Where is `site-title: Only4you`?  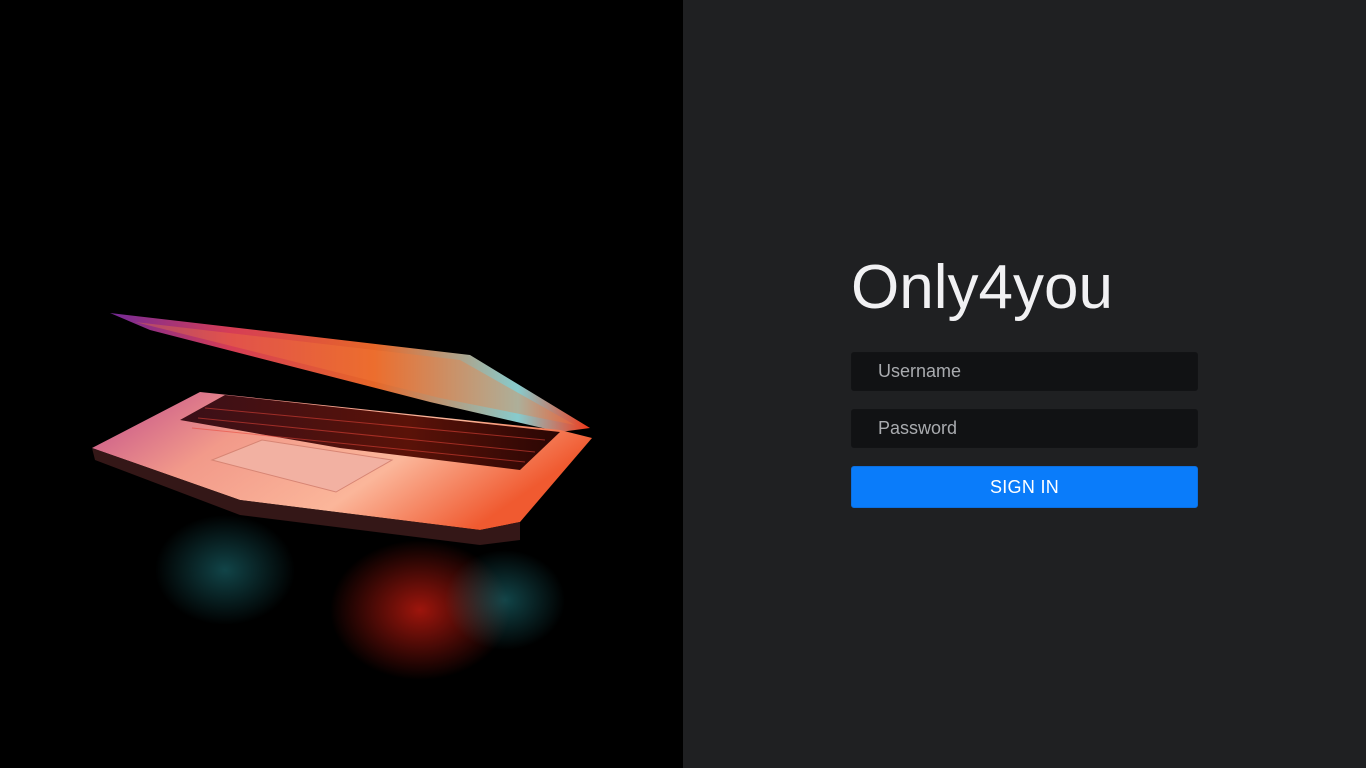
site-title: Only4you is located at coordinates (982, 287).